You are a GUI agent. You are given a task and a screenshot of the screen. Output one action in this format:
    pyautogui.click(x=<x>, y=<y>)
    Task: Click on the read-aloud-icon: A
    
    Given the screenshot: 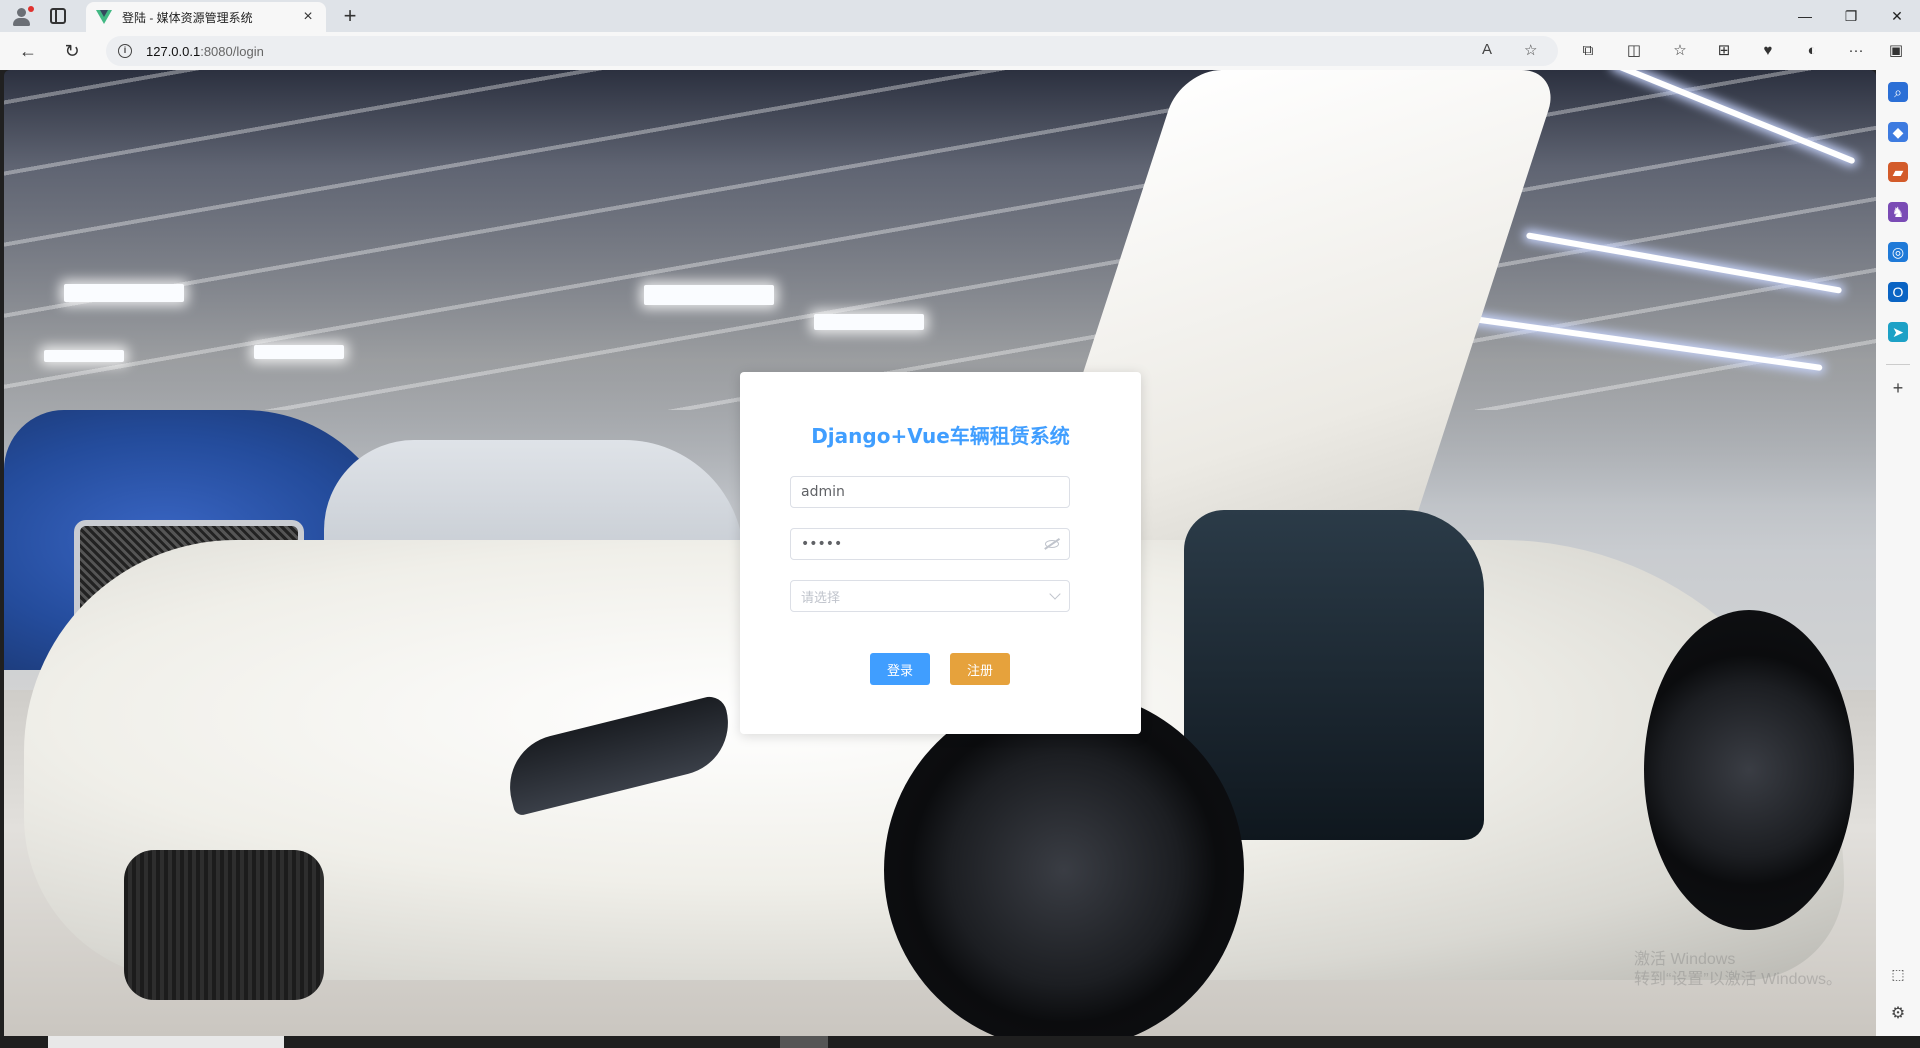 What is the action you would take?
    pyautogui.click(x=1487, y=49)
    